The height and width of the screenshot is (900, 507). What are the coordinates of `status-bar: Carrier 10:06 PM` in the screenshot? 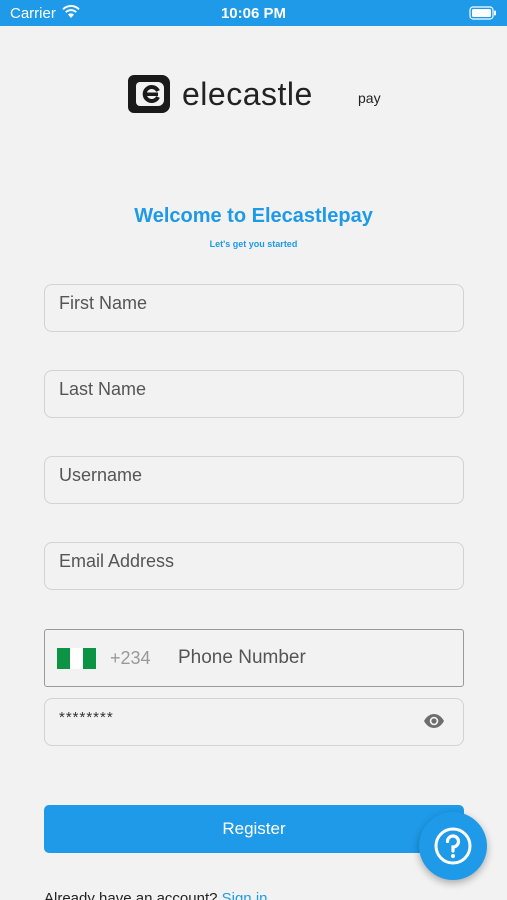 It's located at (253, 13).